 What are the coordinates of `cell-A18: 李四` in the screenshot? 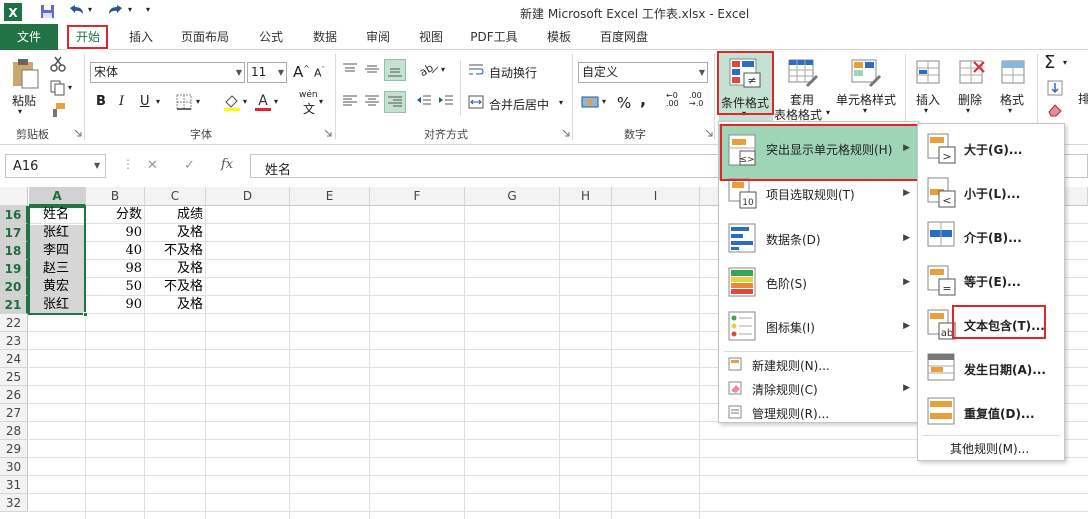 It's located at (56, 251).